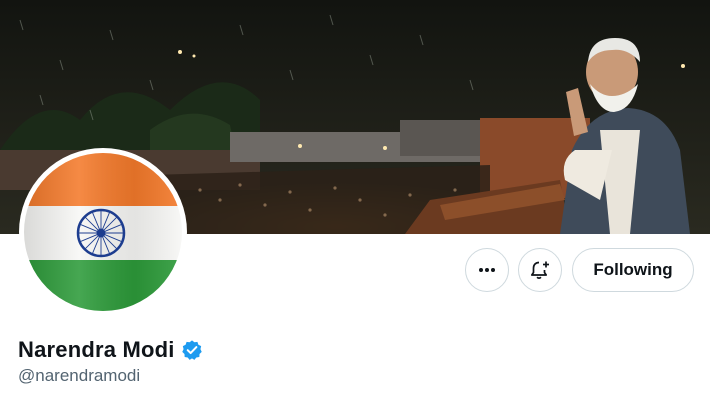 The height and width of the screenshot is (400, 710). What do you see at coordinates (96, 349) in the screenshot?
I see `display-name: Narendra Modi` at bounding box center [96, 349].